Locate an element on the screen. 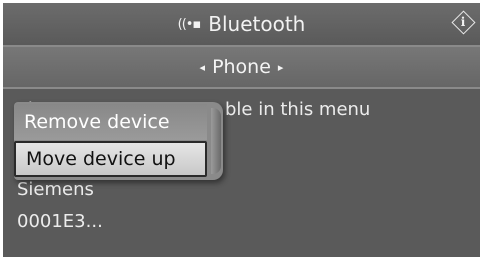 Image resolution: width=483 pixels, height=260 pixels. context-menu: Remove device Move device up is located at coordinates (118, 141).